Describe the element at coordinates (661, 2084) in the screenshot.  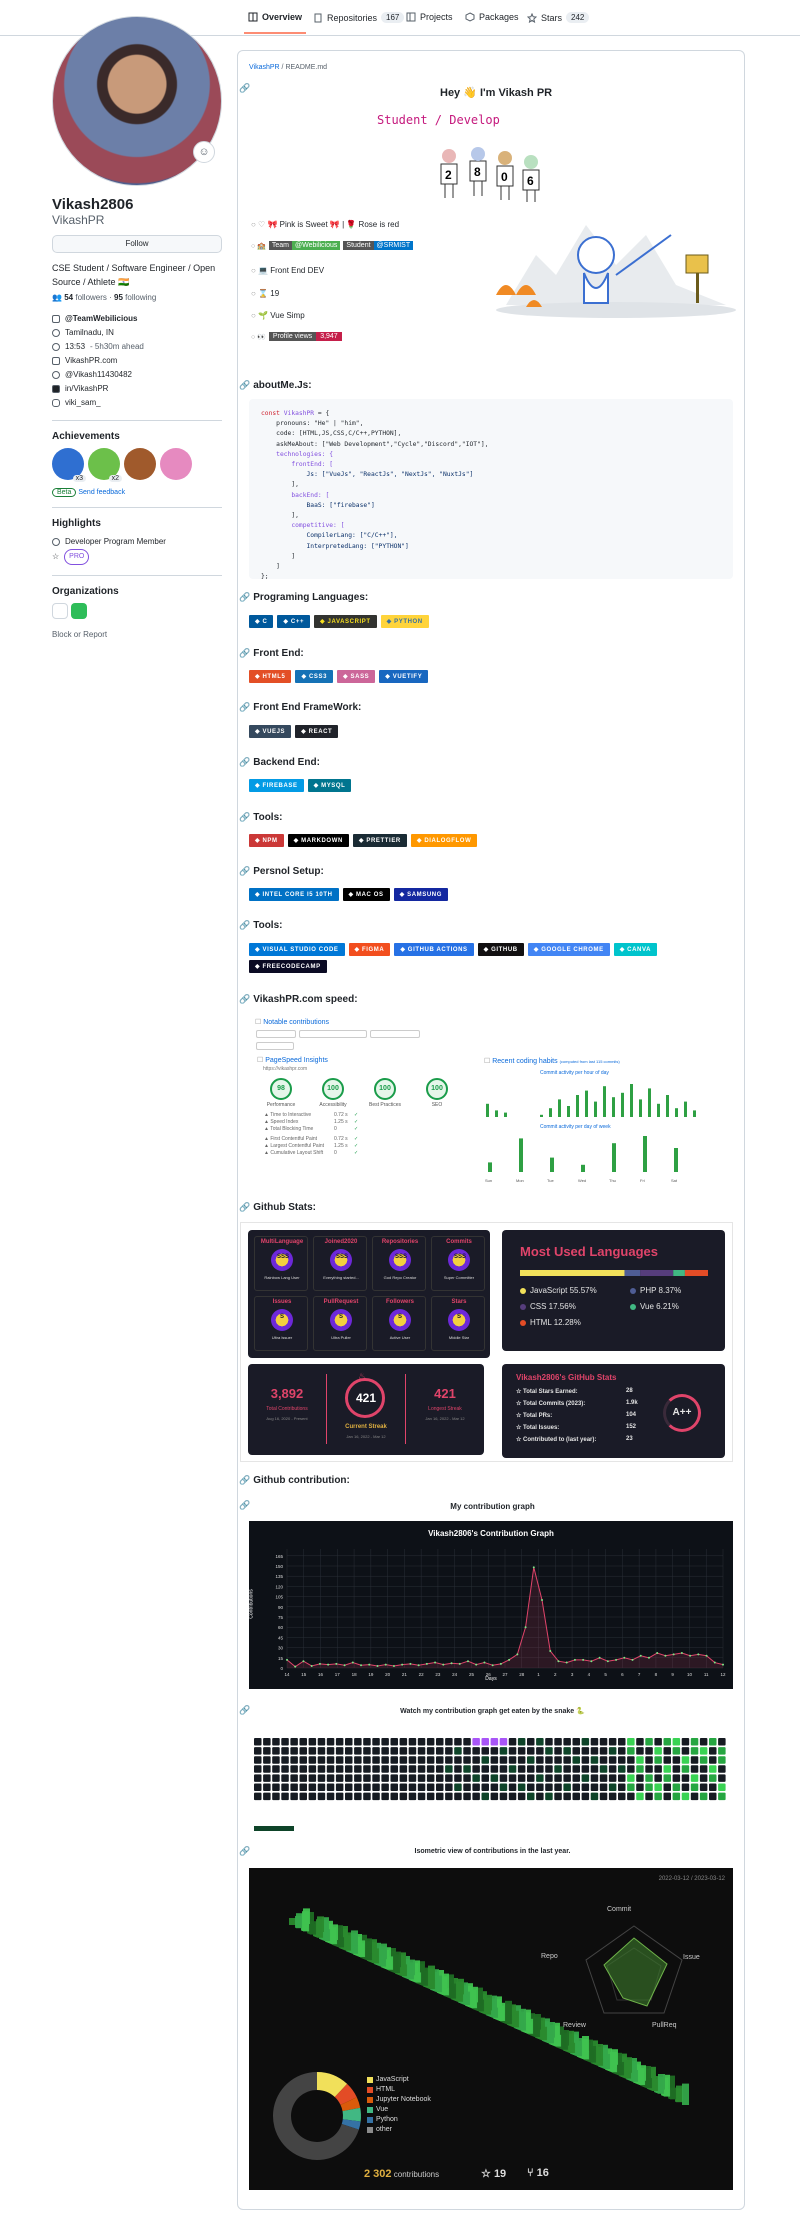
I see `iso-block` at that location.